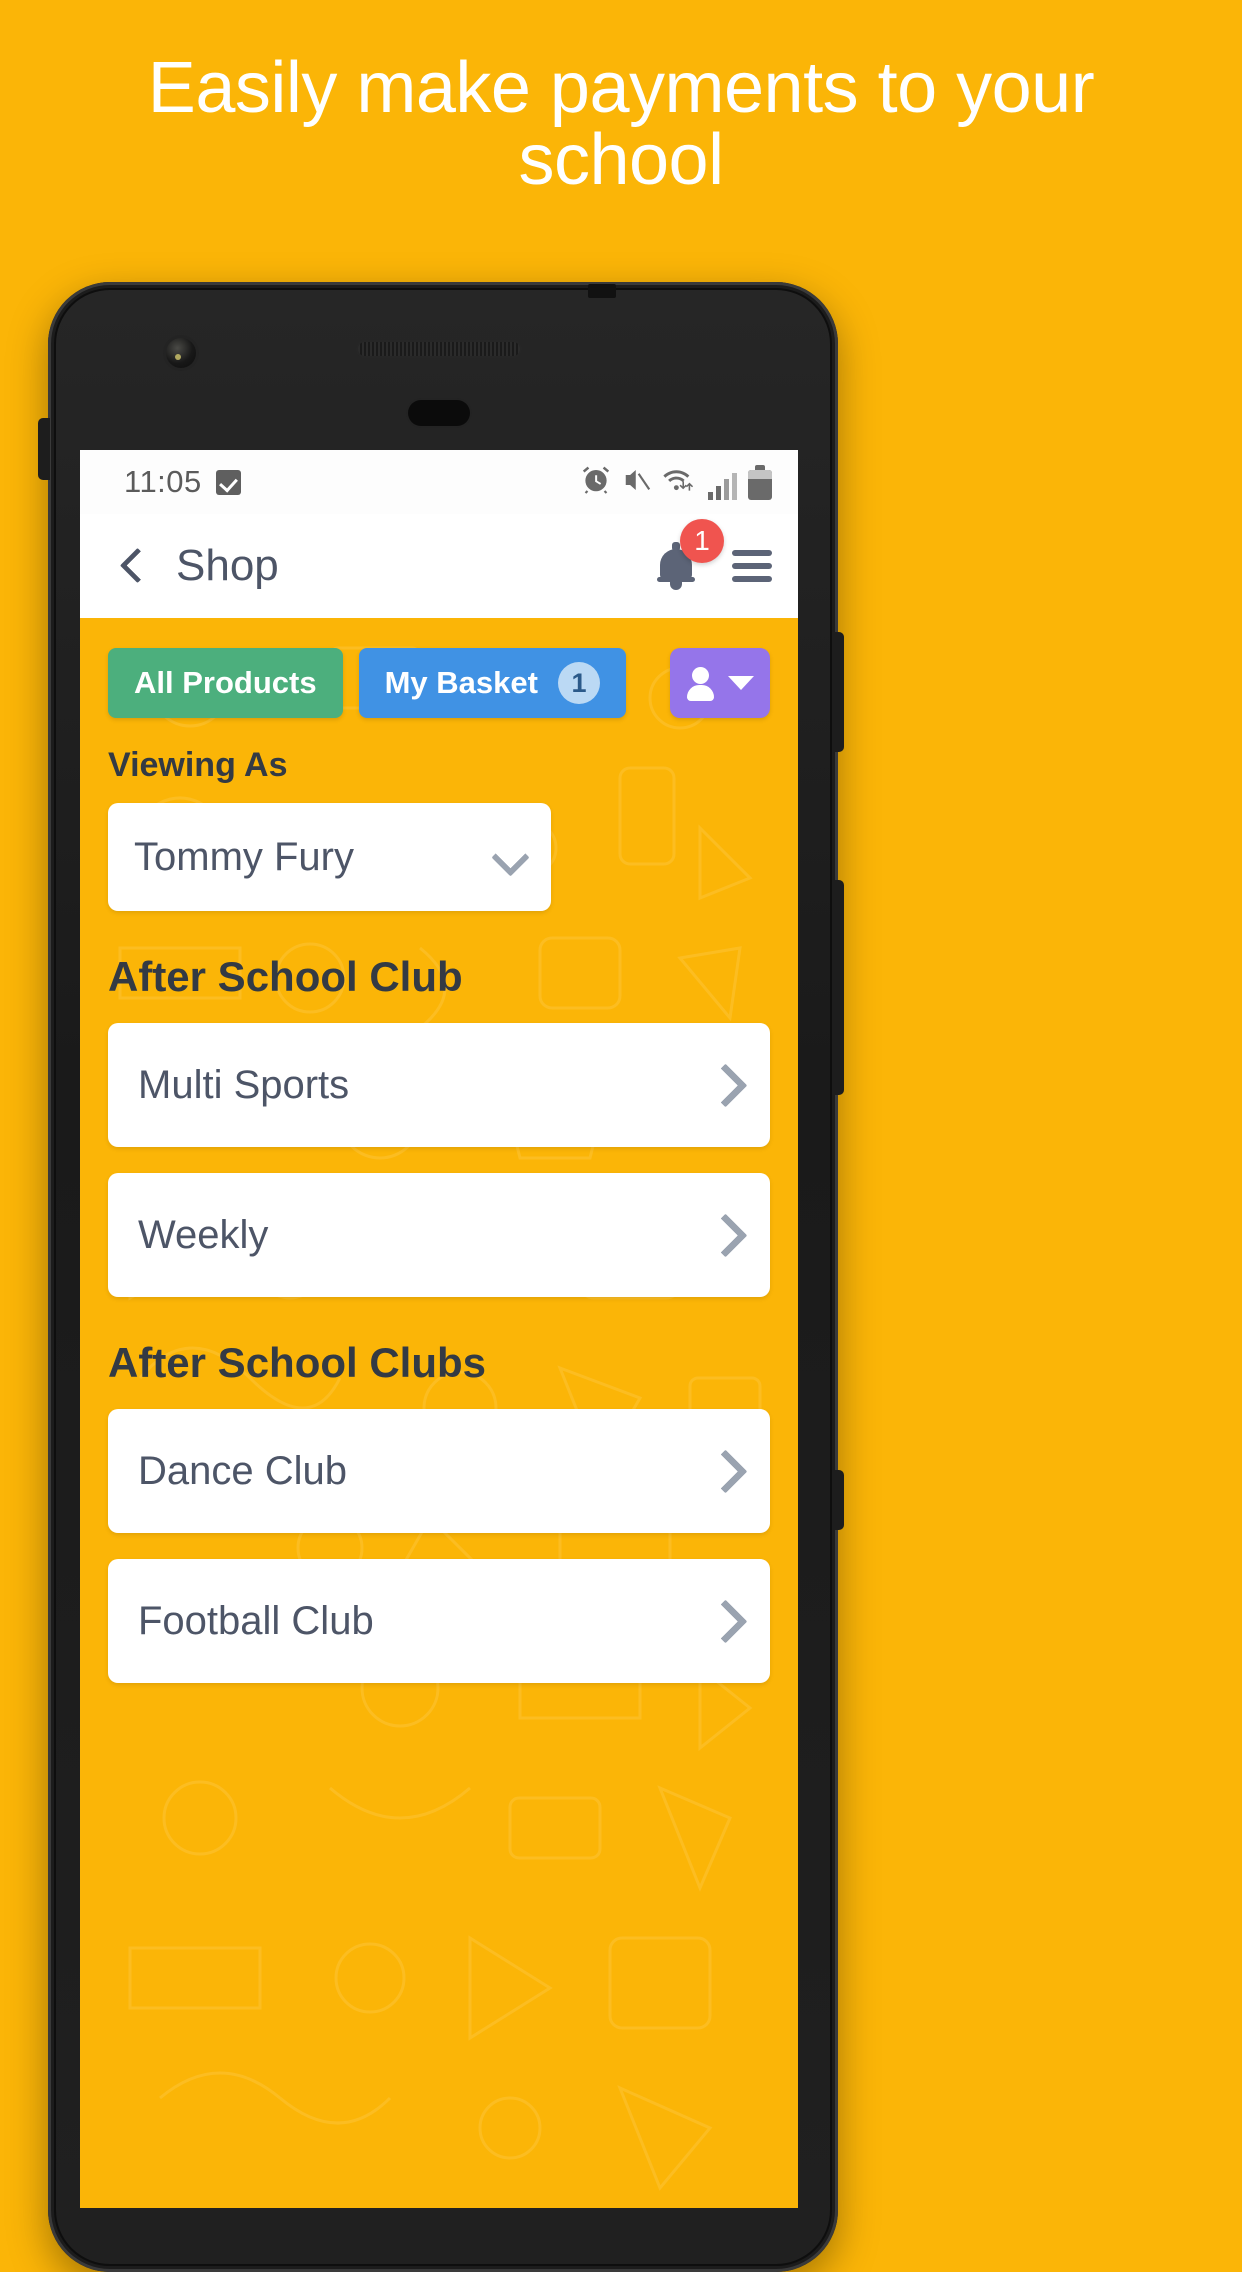 The width and height of the screenshot is (1242, 2272). What do you see at coordinates (439, 566) in the screenshot?
I see `app-bar: Shop 1` at bounding box center [439, 566].